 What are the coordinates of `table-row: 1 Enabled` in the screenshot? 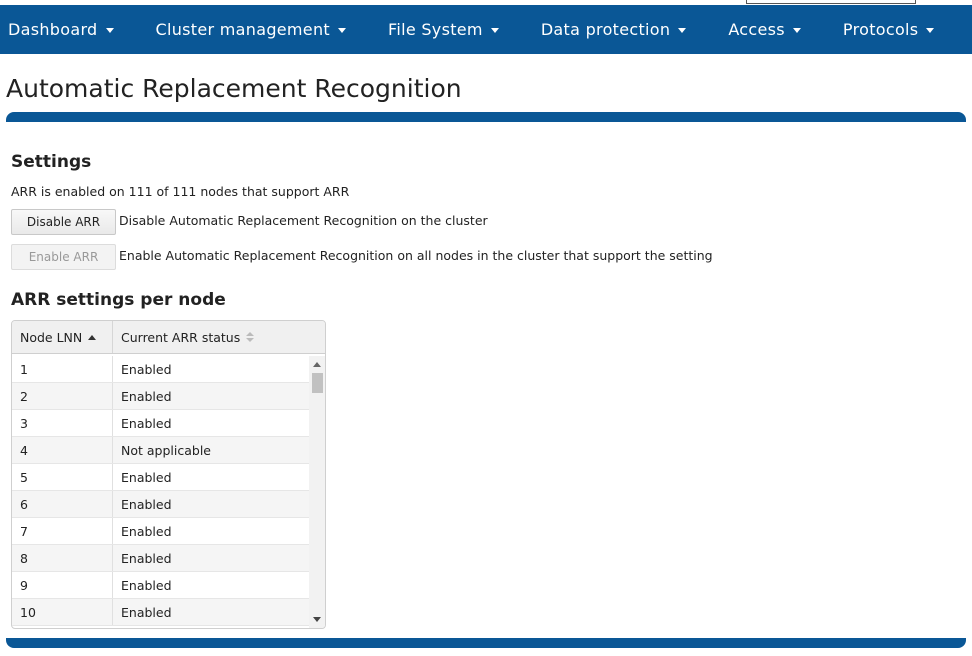 It's located at (160, 369).